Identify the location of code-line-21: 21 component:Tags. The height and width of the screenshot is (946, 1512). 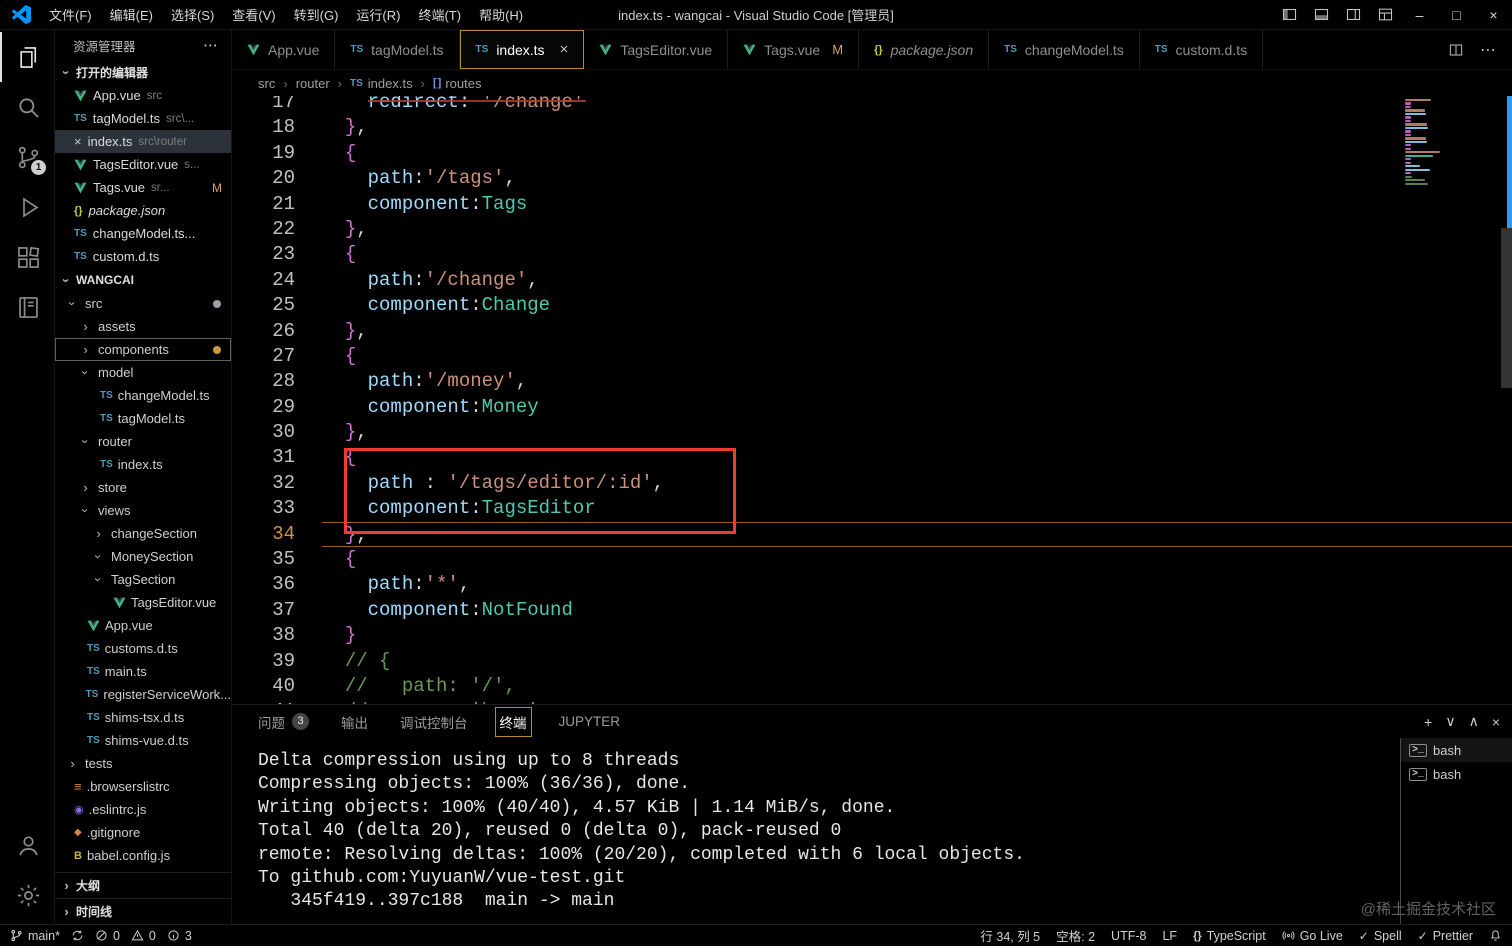
(872, 204).